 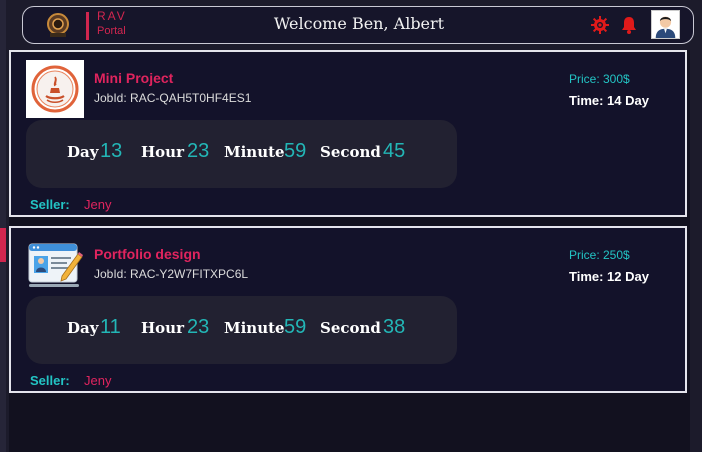 I want to click on timer-second-value: 38, so click(x=394, y=327).